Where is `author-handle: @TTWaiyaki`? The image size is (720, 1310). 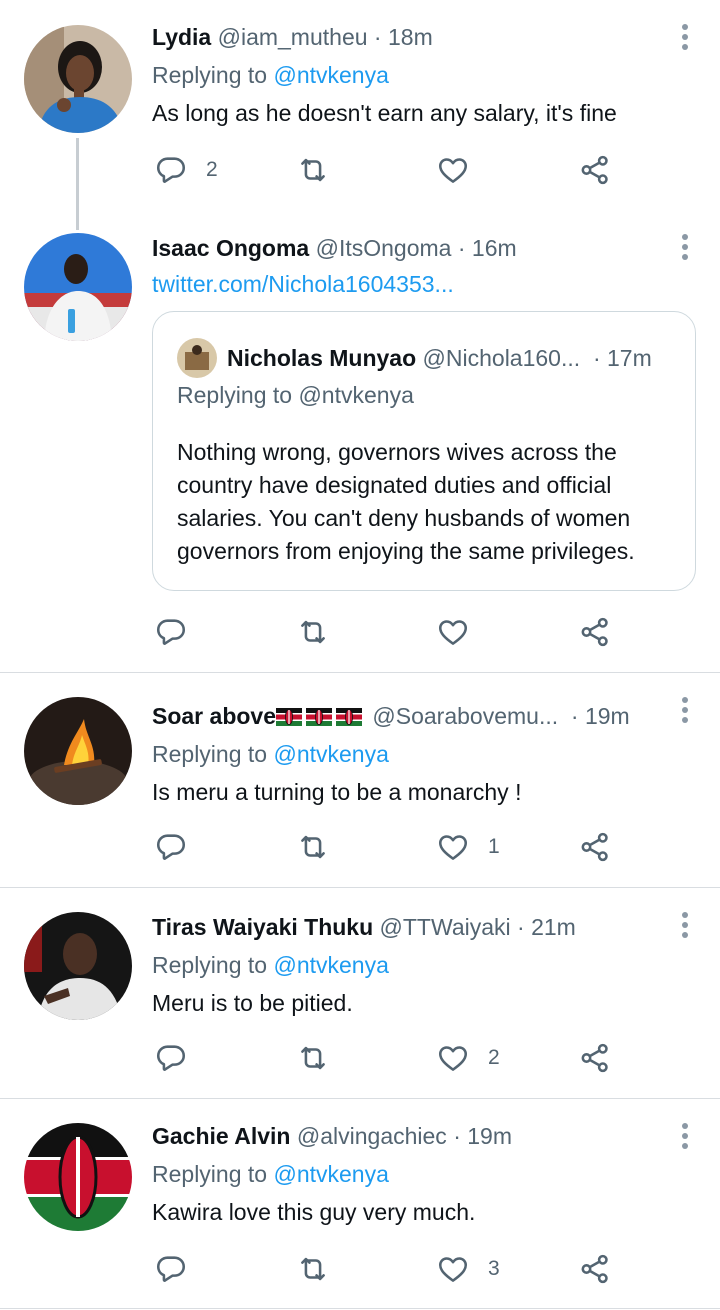 author-handle: @TTWaiyaki is located at coordinates (445, 927).